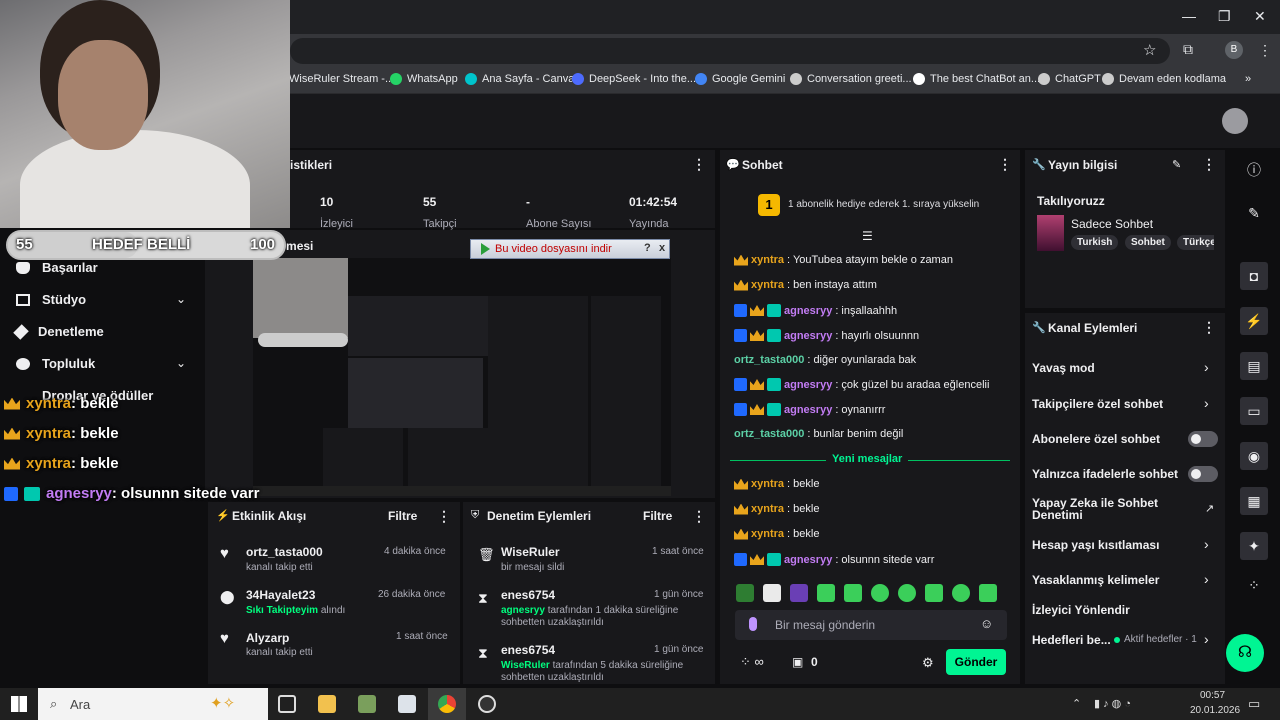 The height and width of the screenshot is (720, 1280). I want to click on bookmark: ChatGPT, so click(1069, 79).